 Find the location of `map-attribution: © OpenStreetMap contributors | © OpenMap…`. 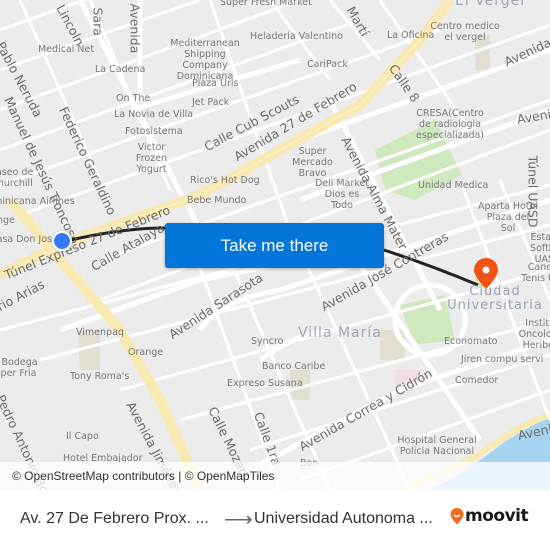

map-attribution: © OpenStreetMap contributors | © OpenMap… is located at coordinates (275, 476).